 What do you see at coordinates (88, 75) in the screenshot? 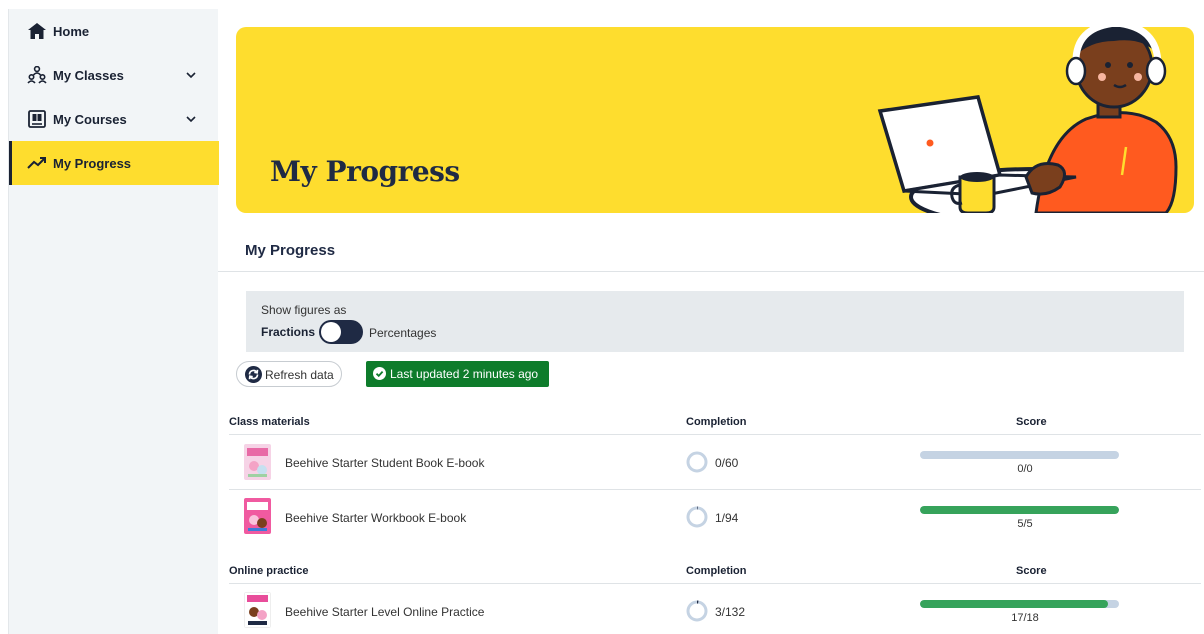
I see `sidebar-item-label: My Classes` at bounding box center [88, 75].